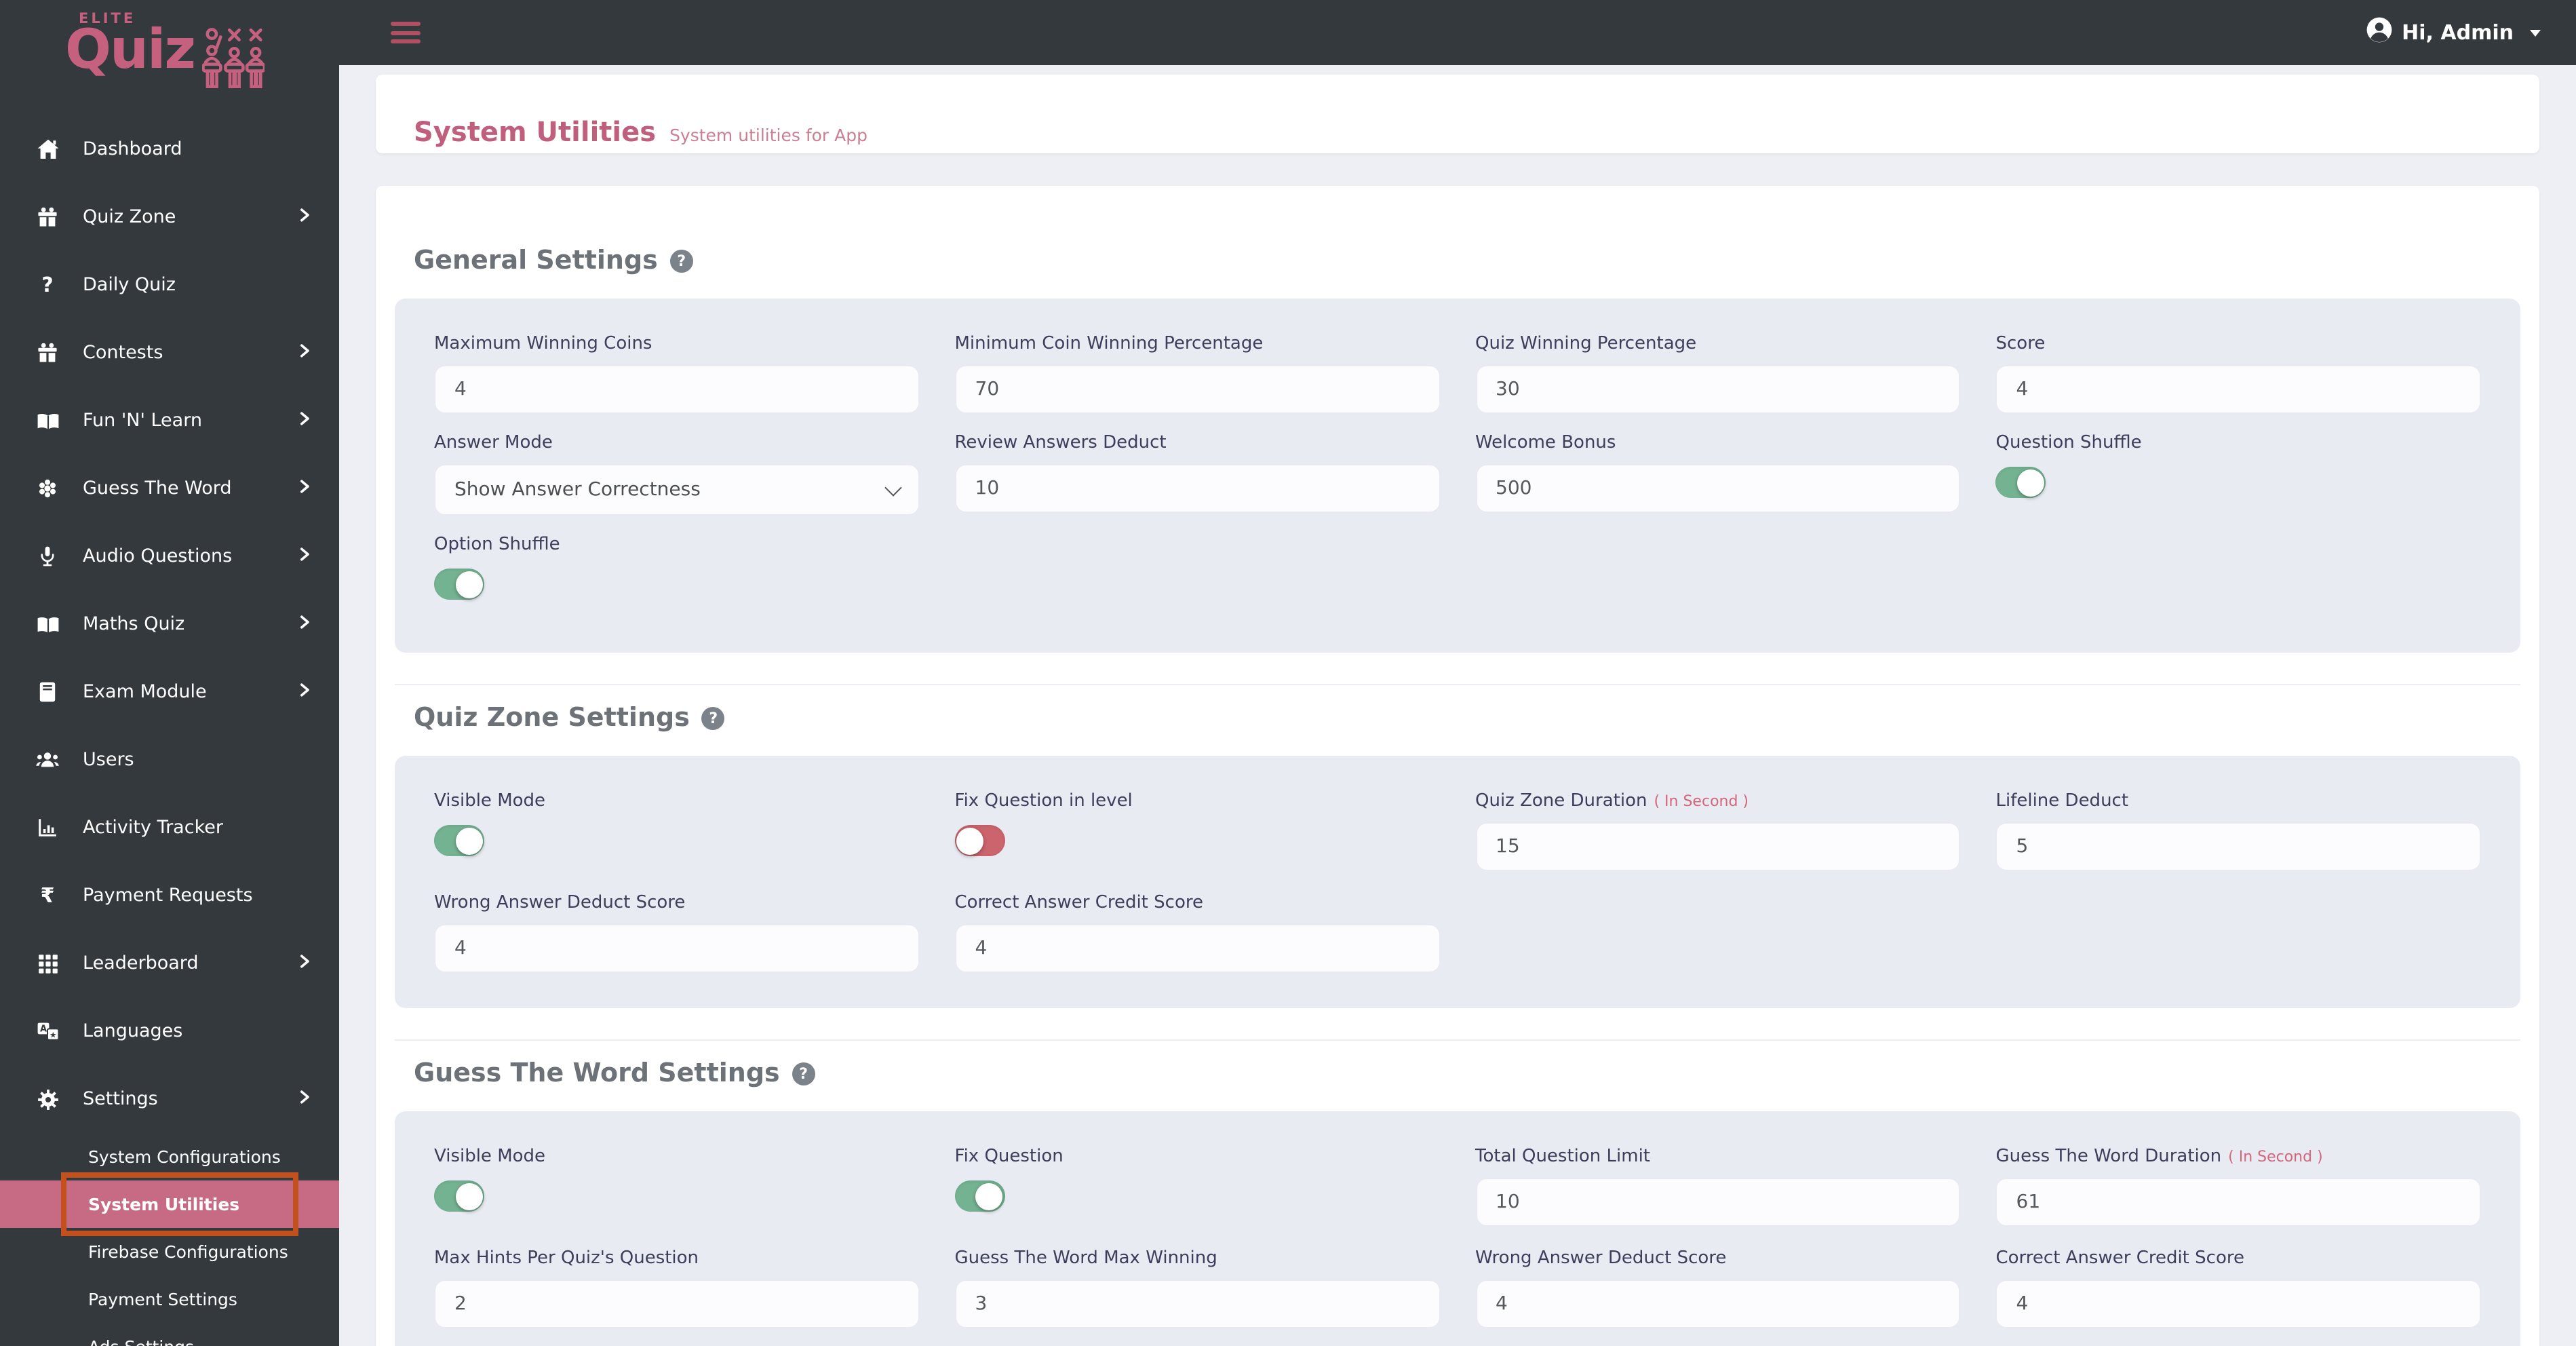 The width and height of the screenshot is (2576, 1346). What do you see at coordinates (677, 948) in the screenshot?
I see `wrong-answer-deduct-score-input` at bounding box center [677, 948].